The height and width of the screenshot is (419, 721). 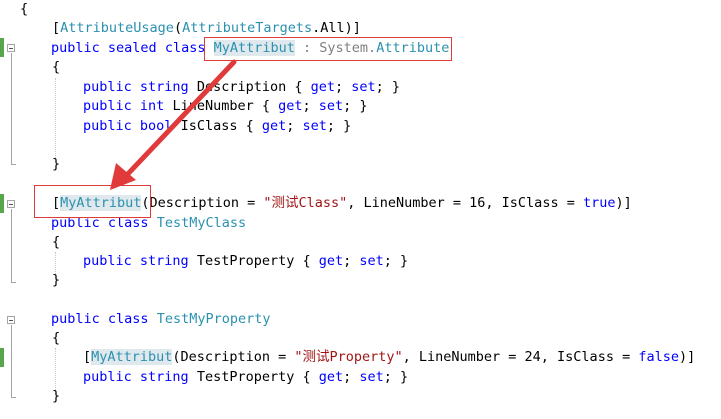 I want to click on annotation-arrow-icon, so click(x=173, y=124).